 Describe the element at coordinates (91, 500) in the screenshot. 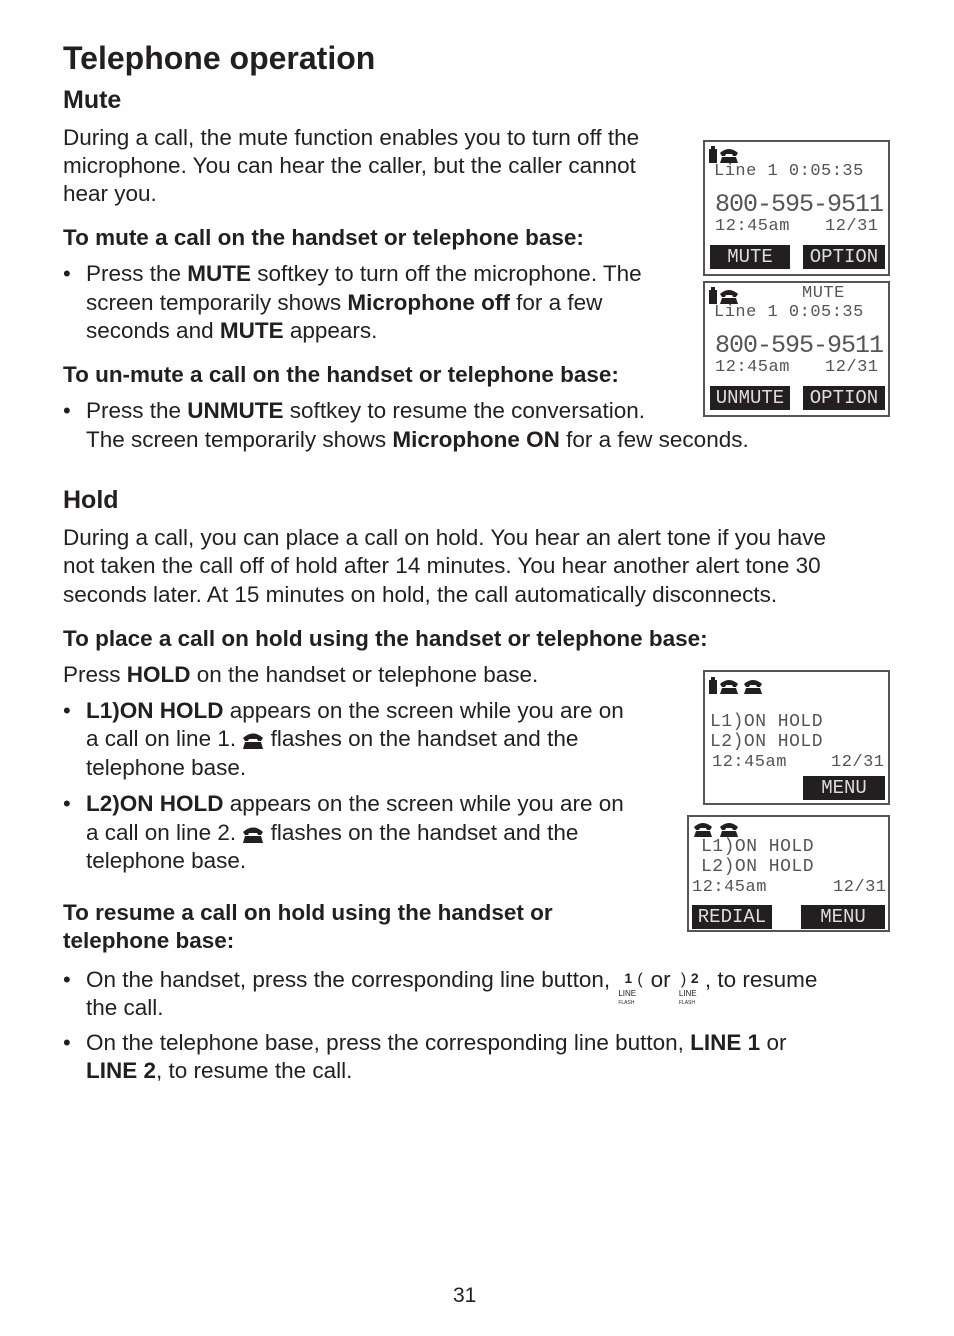

I see `hold-heading: Hold` at that location.